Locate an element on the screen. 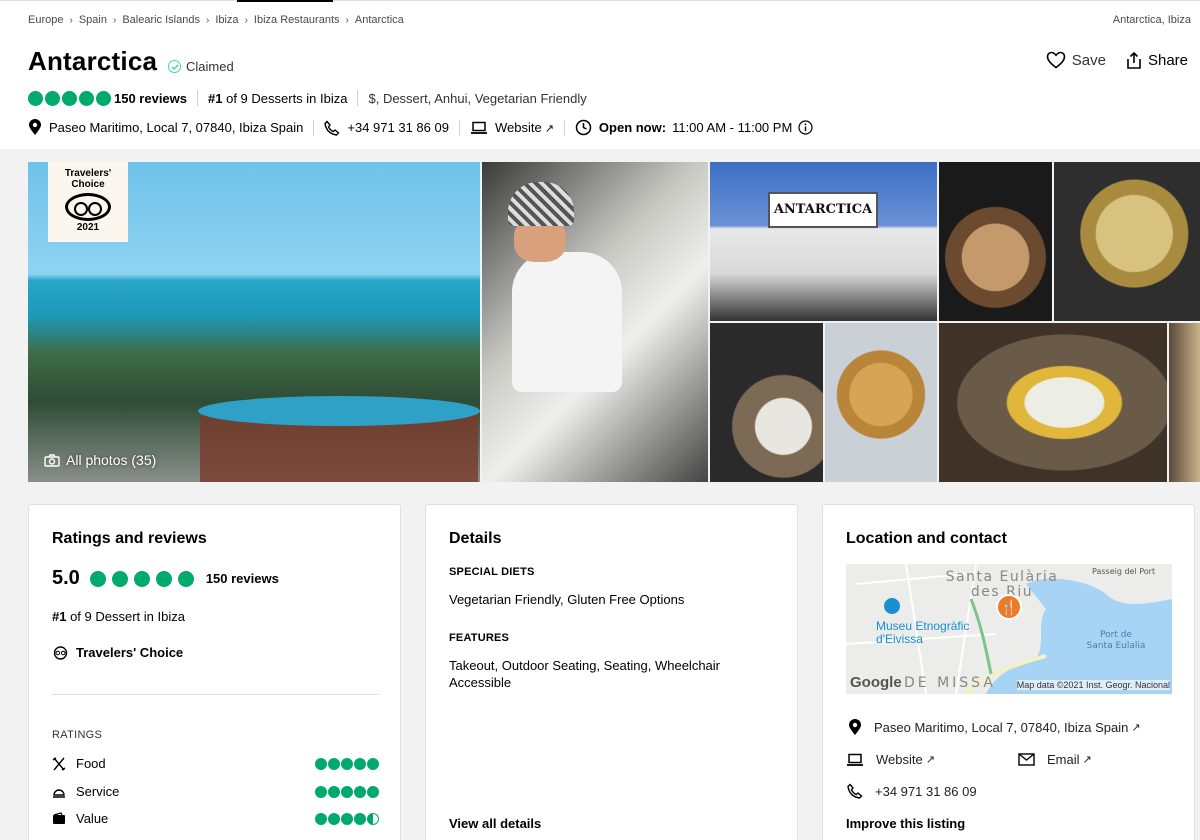 The height and width of the screenshot is (840, 1200). ranking: #1 of 9 Desserts in Ibiza is located at coordinates (277, 98).